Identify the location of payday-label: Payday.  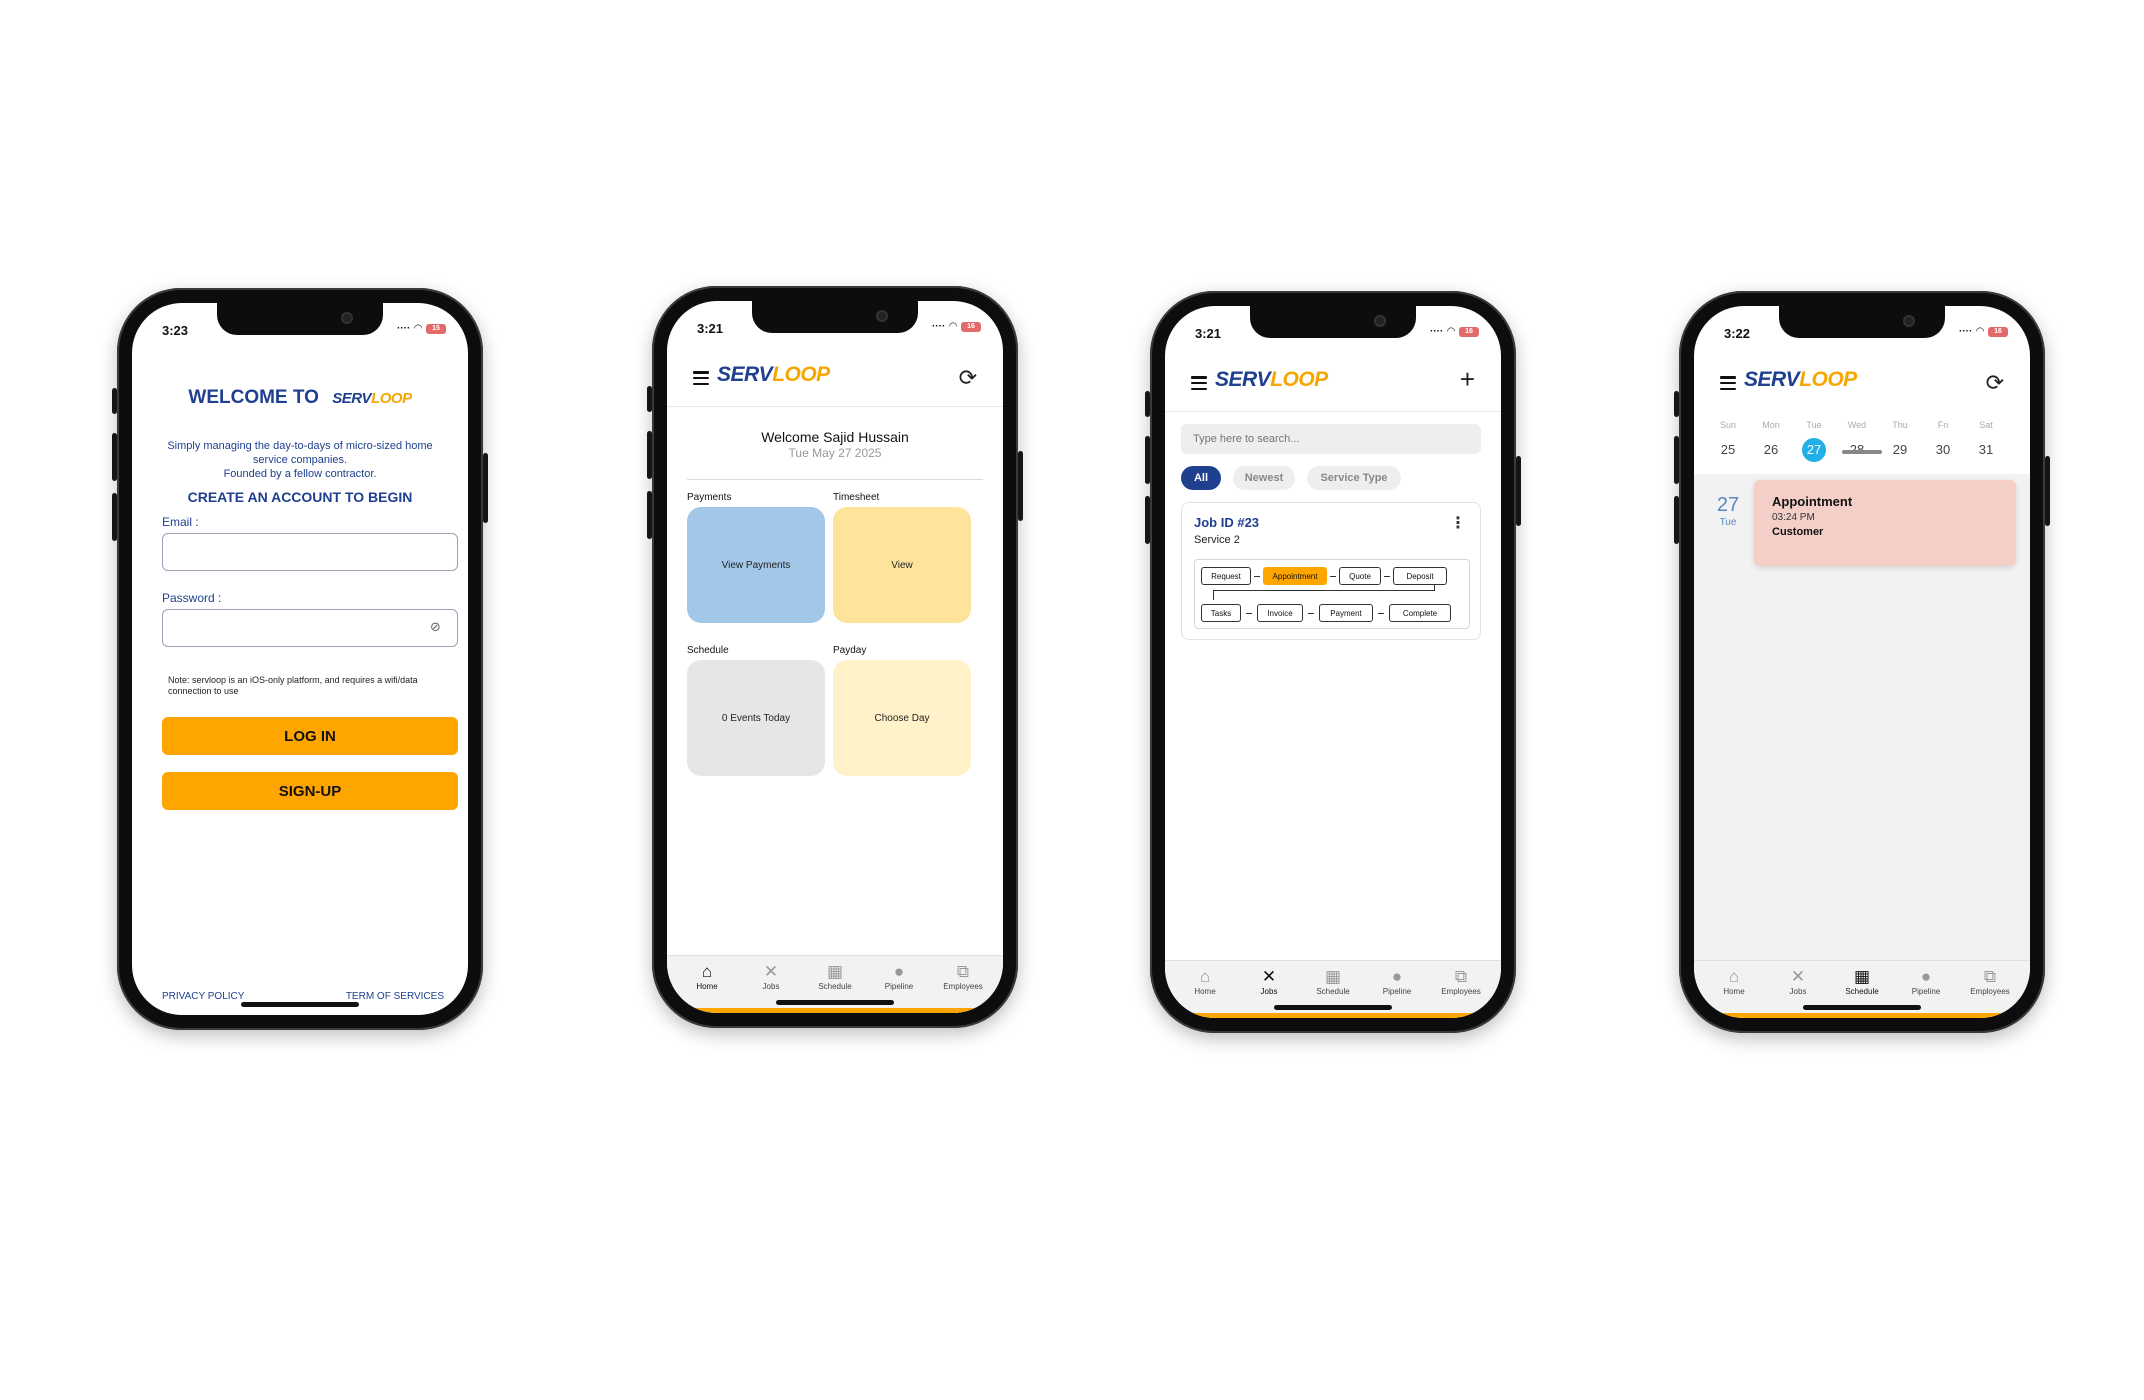
(850, 650).